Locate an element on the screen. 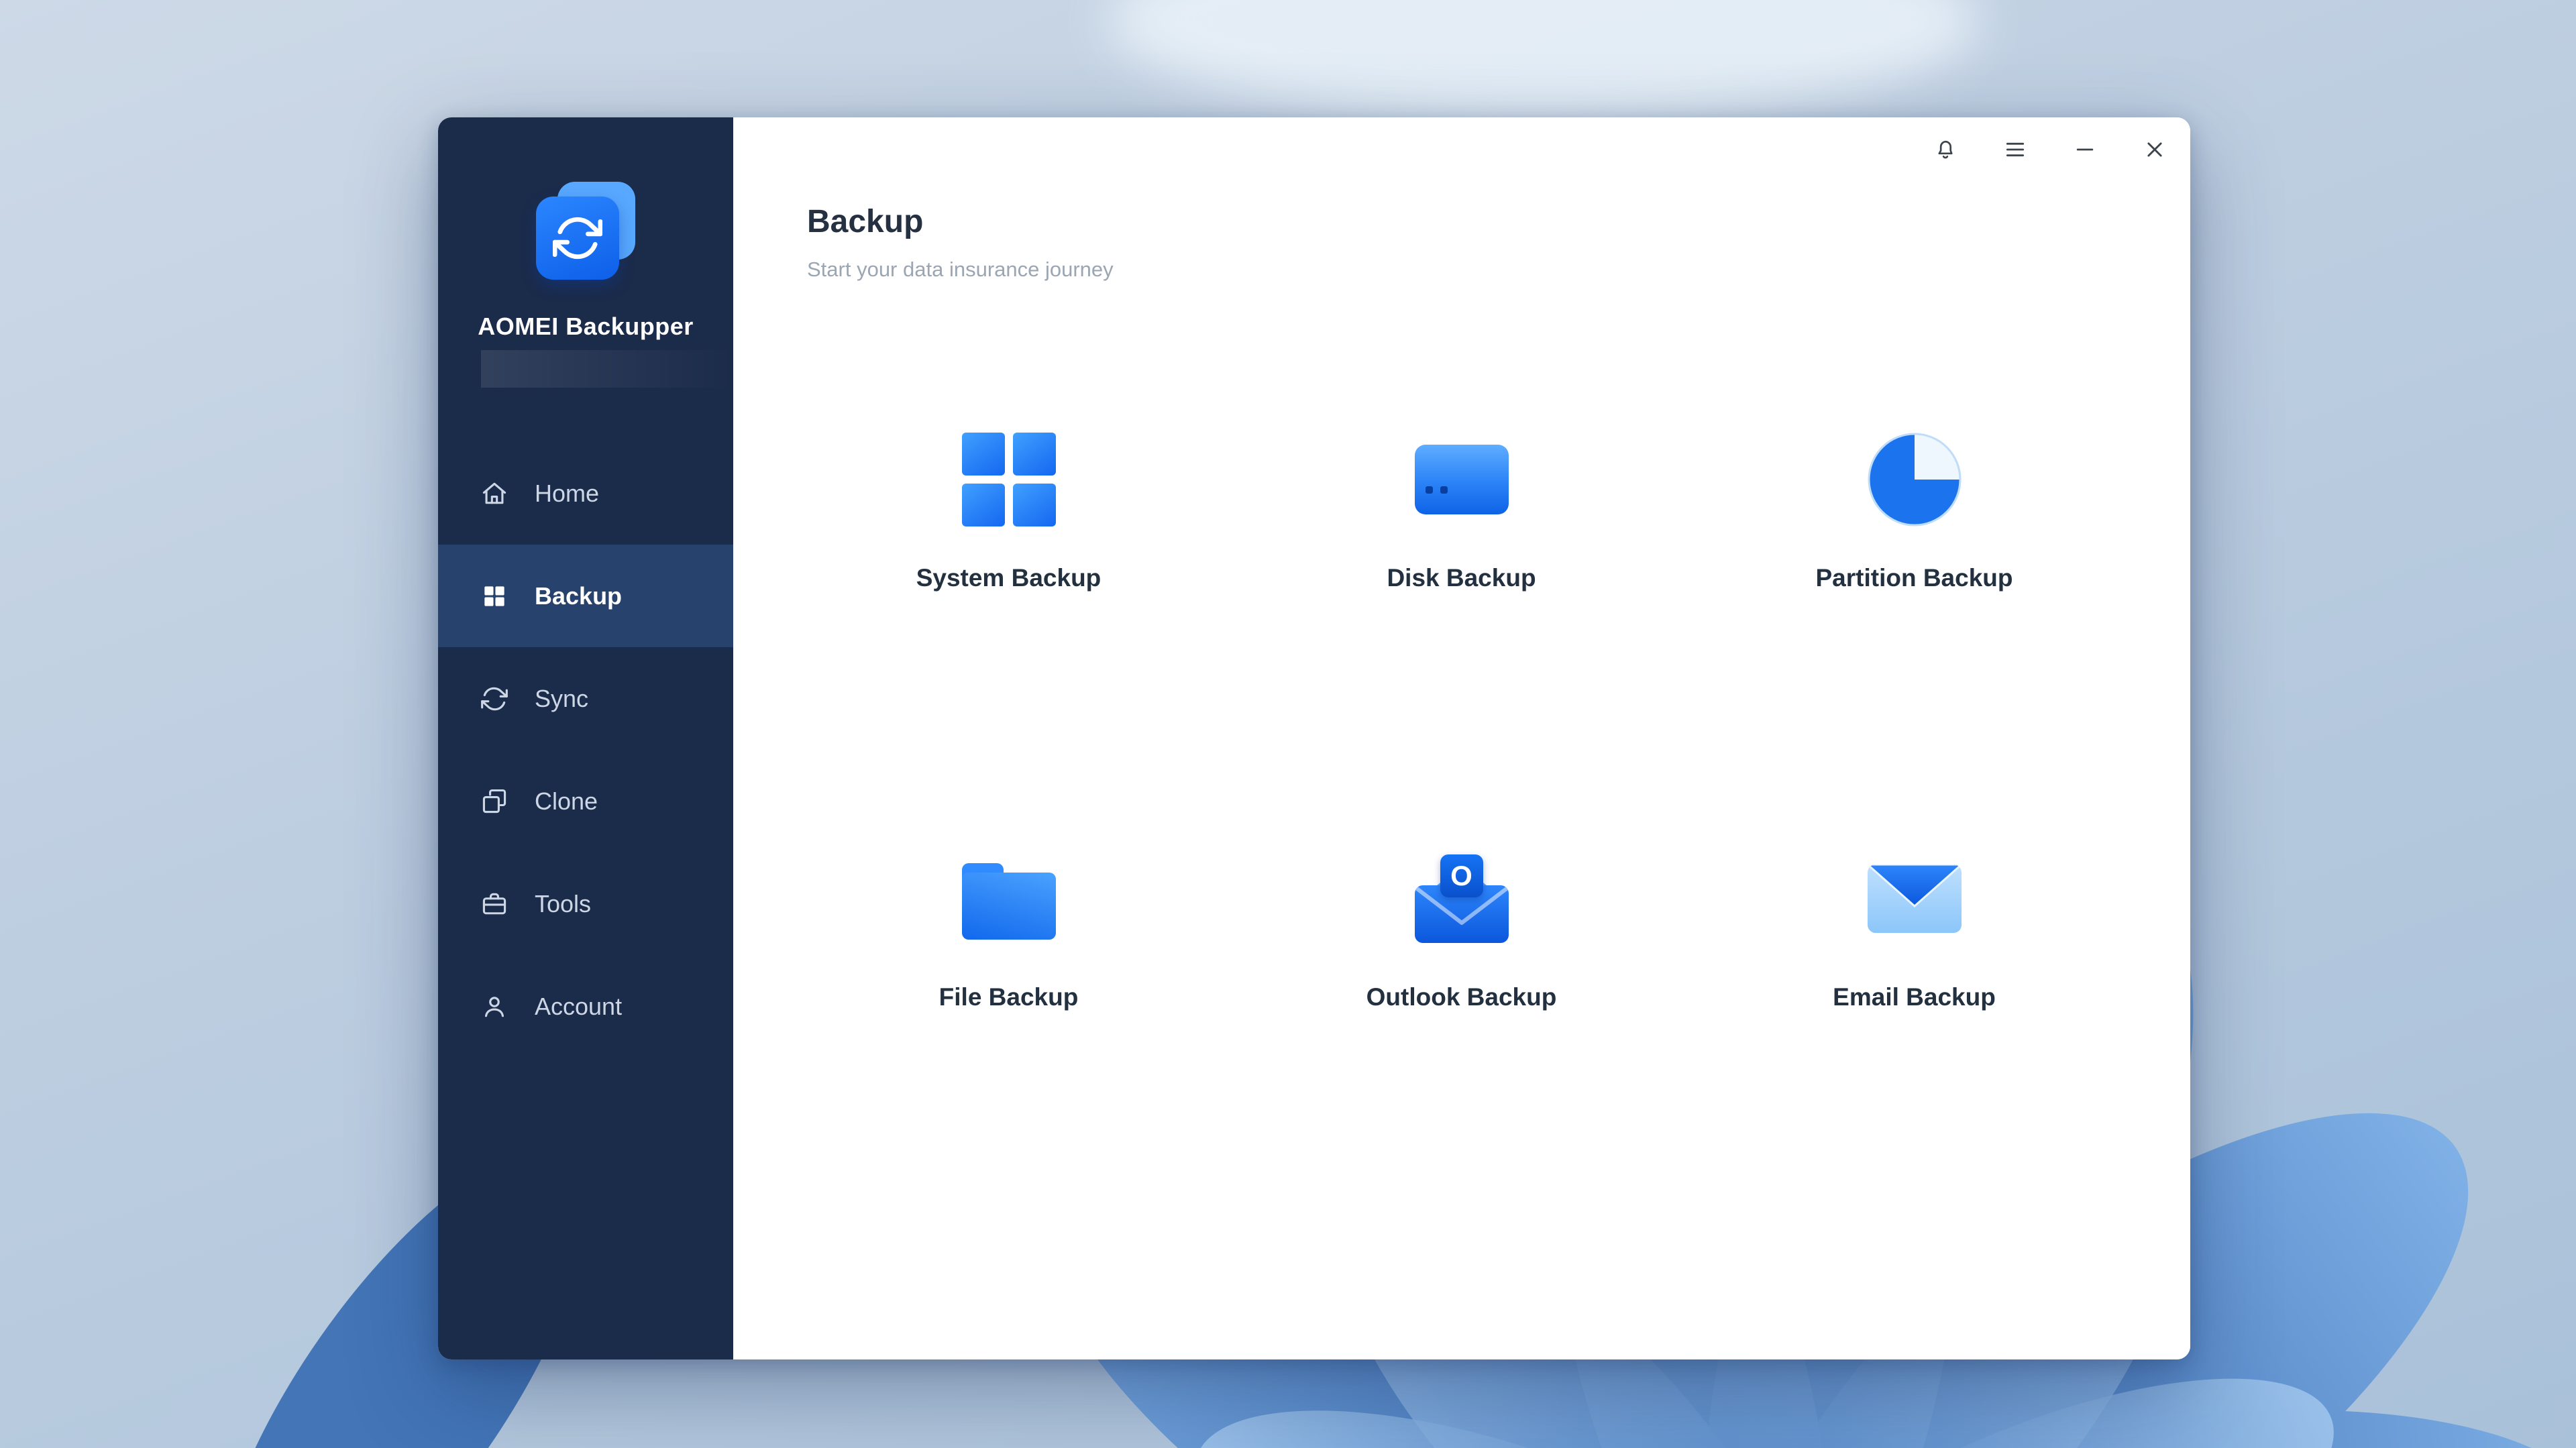 The image size is (2576, 1448). tools-icon is located at coordinates (494, 904).